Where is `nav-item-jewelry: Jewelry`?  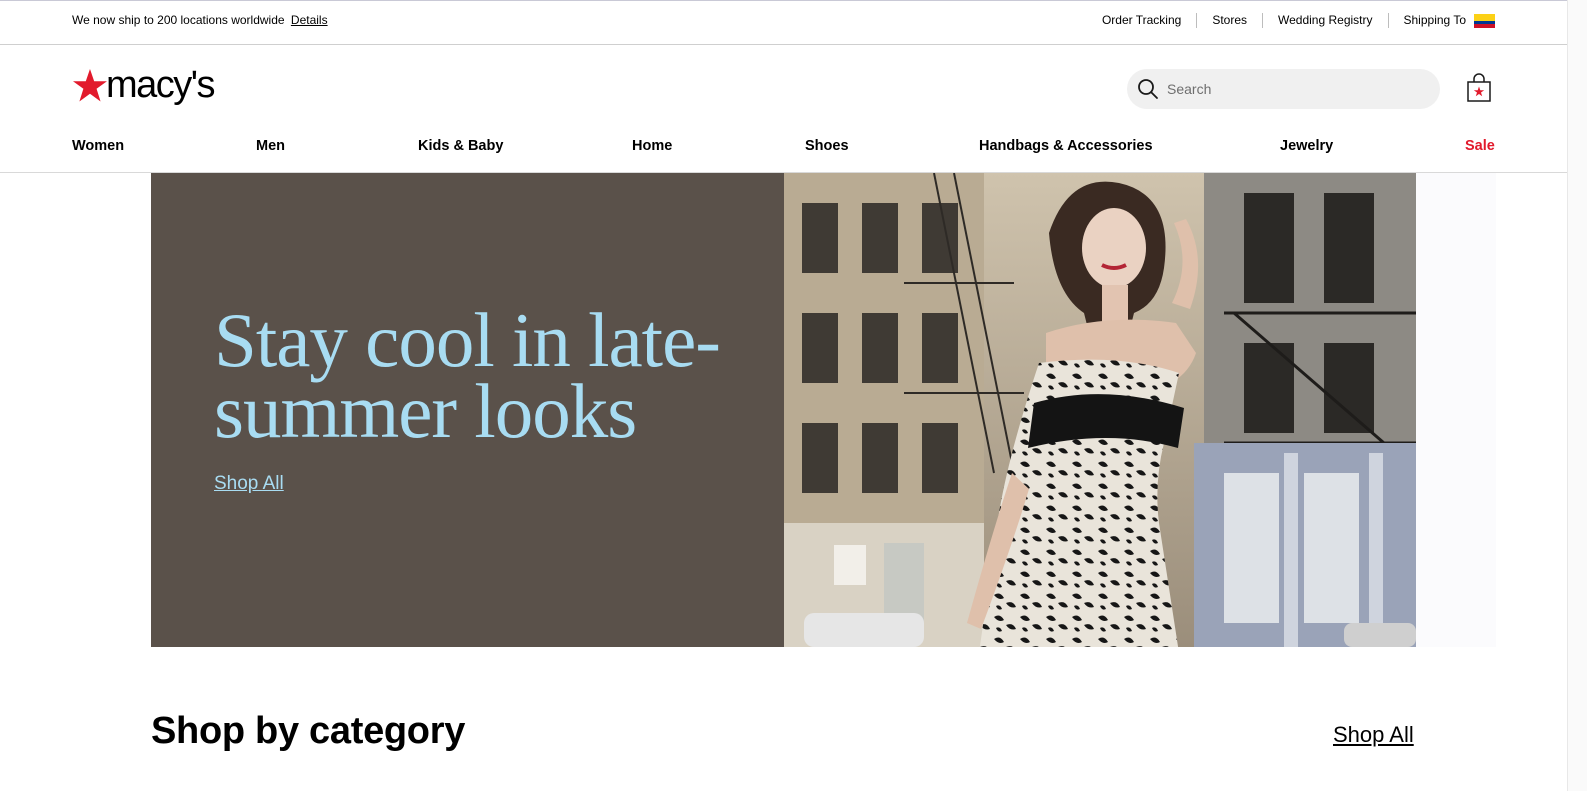
nav-item-jewelry: Jewelry is located at coordinates (1306, 146).